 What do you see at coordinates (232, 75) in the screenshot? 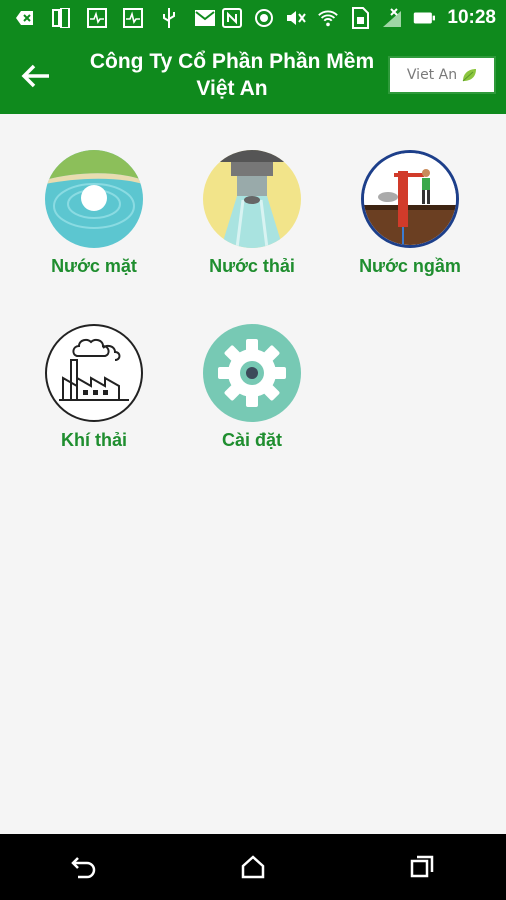
I see `page-title: Công Ty Cổ Phần Phần Mềm Việt An` at bounding box center [232, 75].